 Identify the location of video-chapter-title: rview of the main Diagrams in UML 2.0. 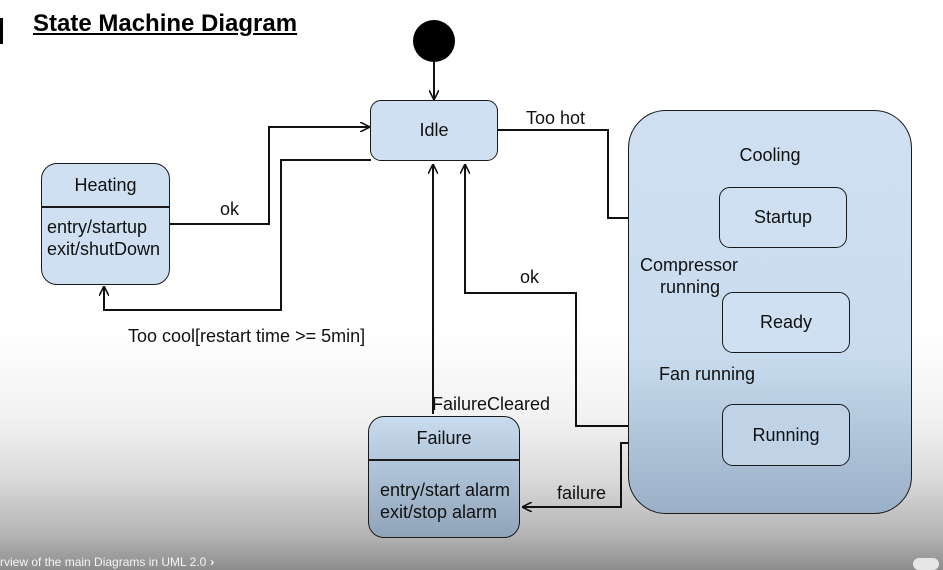
(103, 562).